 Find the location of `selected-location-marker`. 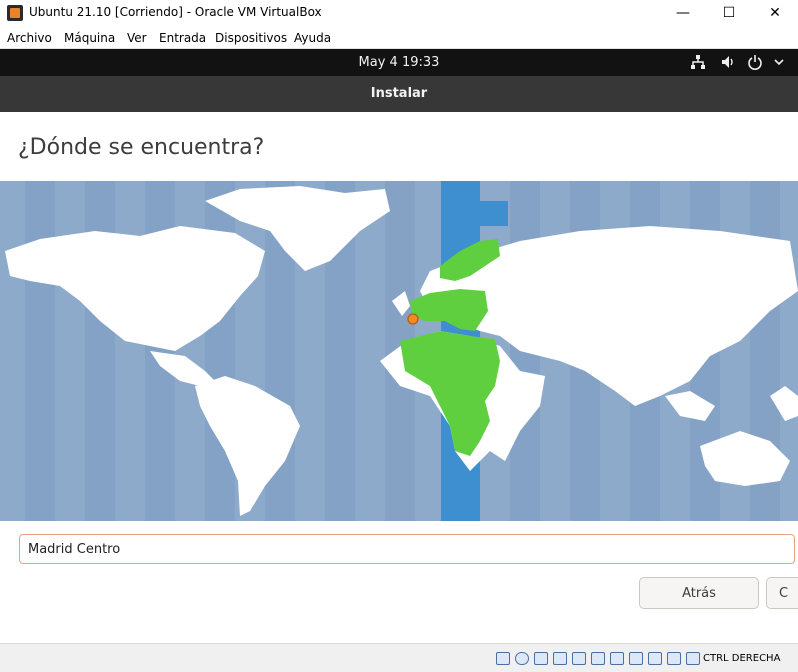

selected-location-marker is located at coordinates (413, 319).